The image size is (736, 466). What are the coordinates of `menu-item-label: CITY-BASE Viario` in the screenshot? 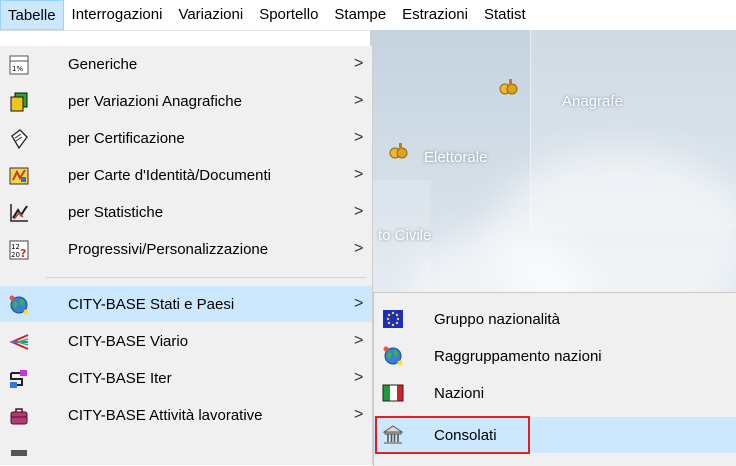 It's located at (128, 341).